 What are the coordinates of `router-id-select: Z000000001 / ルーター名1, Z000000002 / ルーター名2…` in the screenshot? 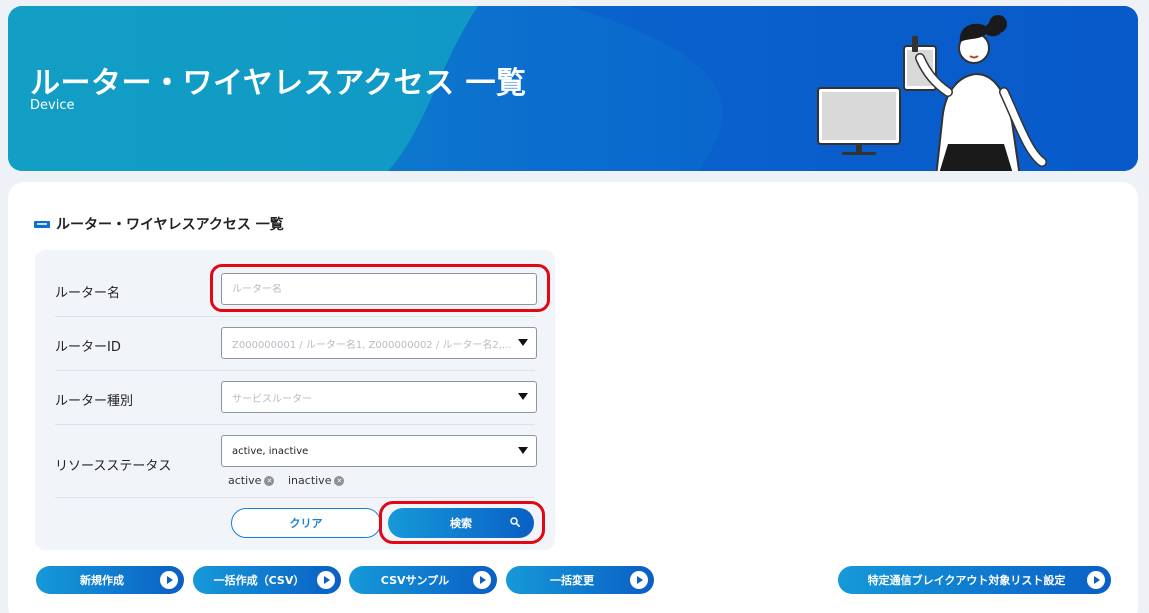 It's located at (379, 343).